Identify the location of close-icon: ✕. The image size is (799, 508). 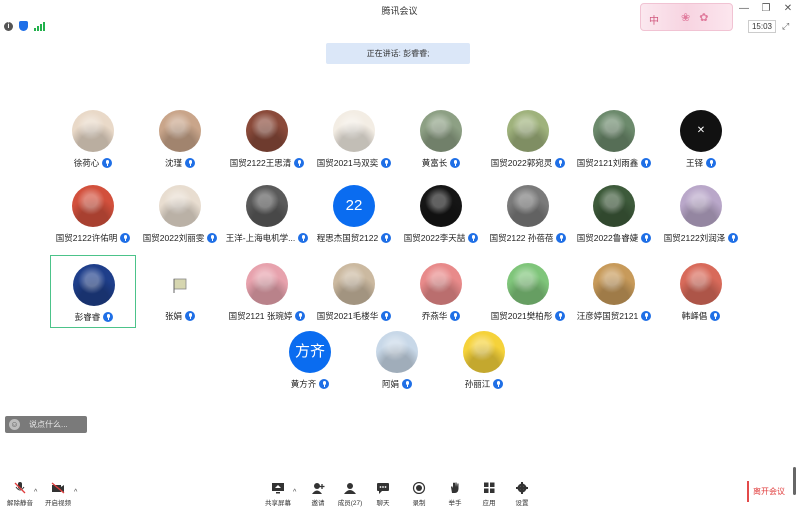
(788, 8).